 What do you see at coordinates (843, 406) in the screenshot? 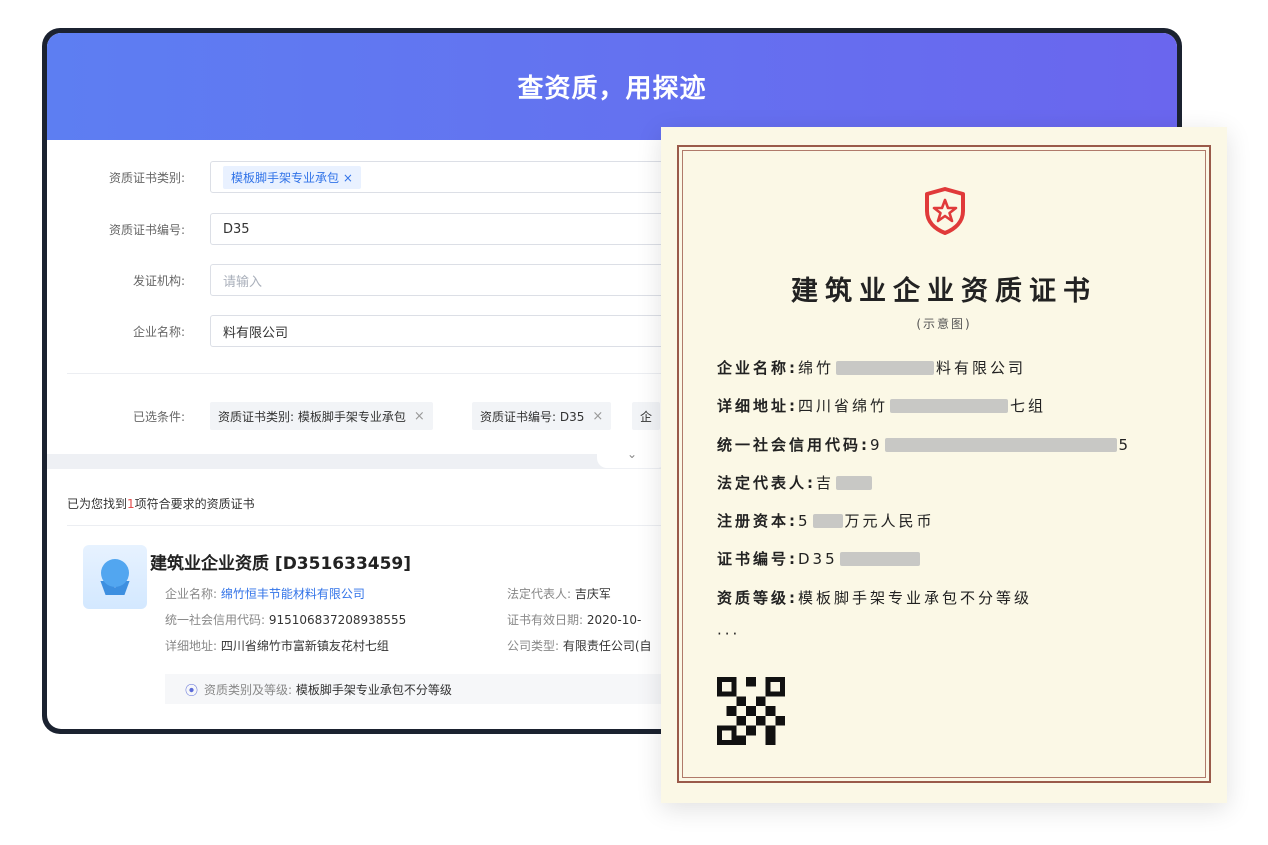
I see `cert-address-pre: 四川省绵竹` at bounding box center [843, 406].